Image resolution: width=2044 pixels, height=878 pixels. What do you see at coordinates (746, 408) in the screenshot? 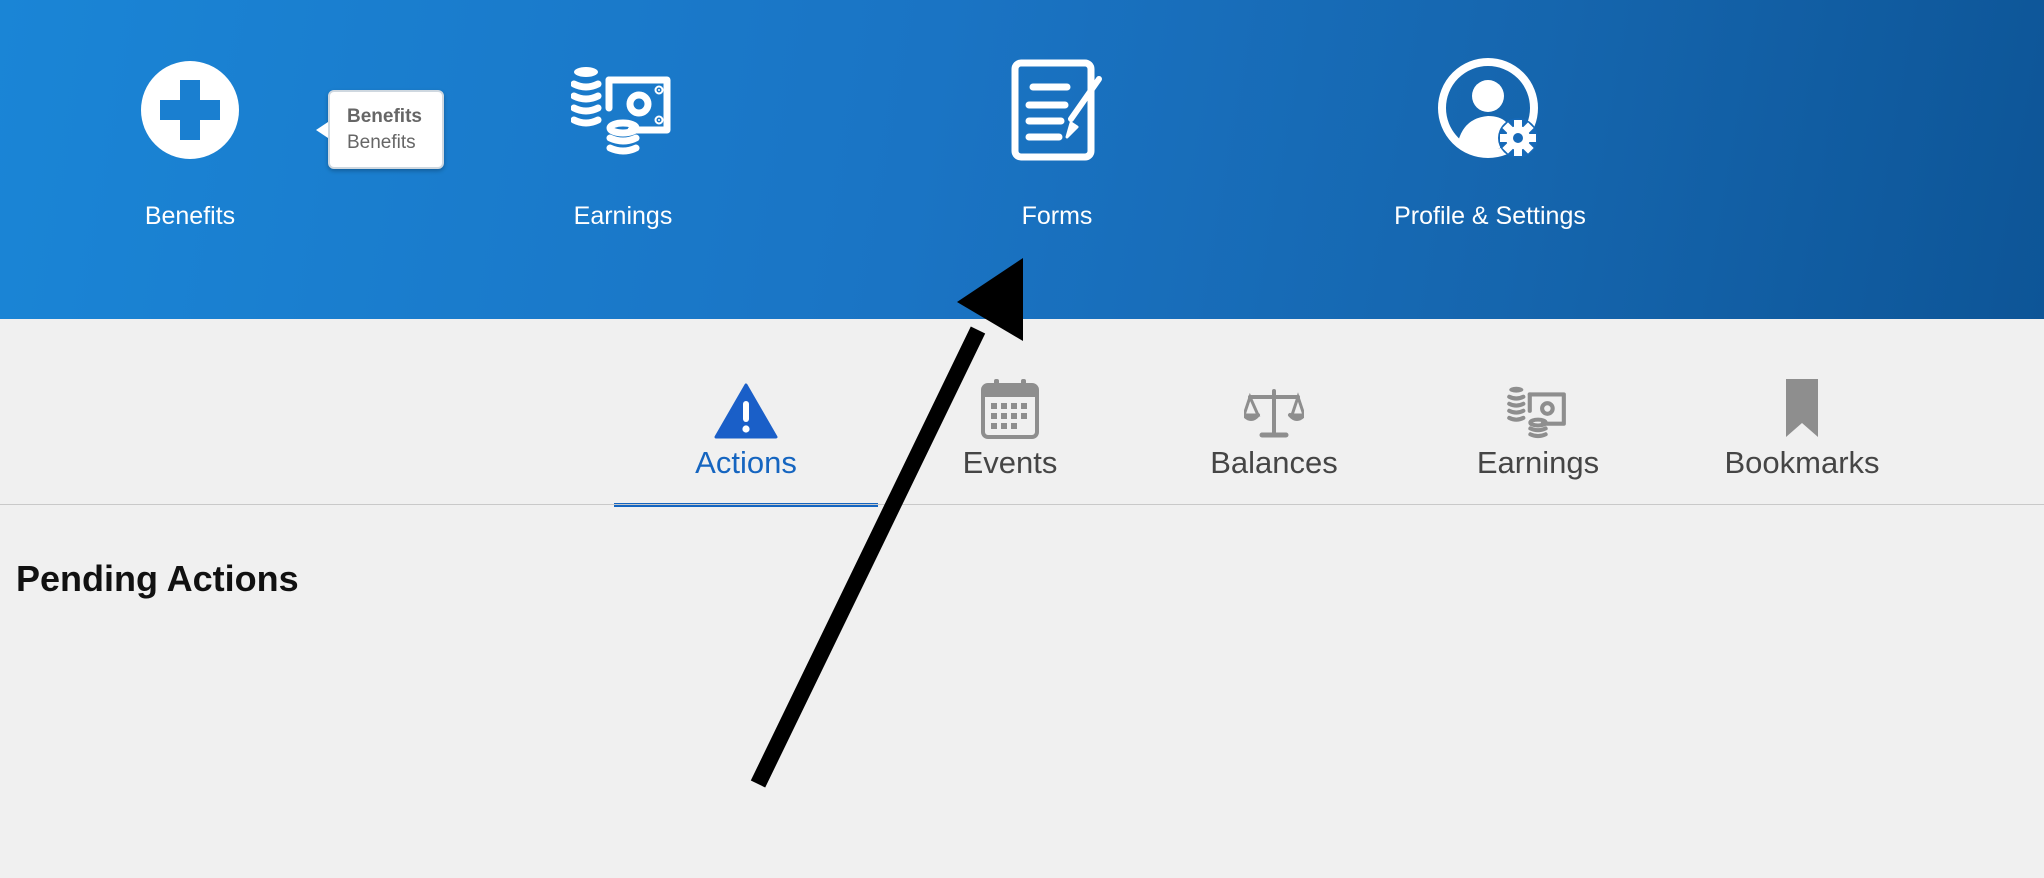
I see `warning-icon` at bounding box center [746, 408].